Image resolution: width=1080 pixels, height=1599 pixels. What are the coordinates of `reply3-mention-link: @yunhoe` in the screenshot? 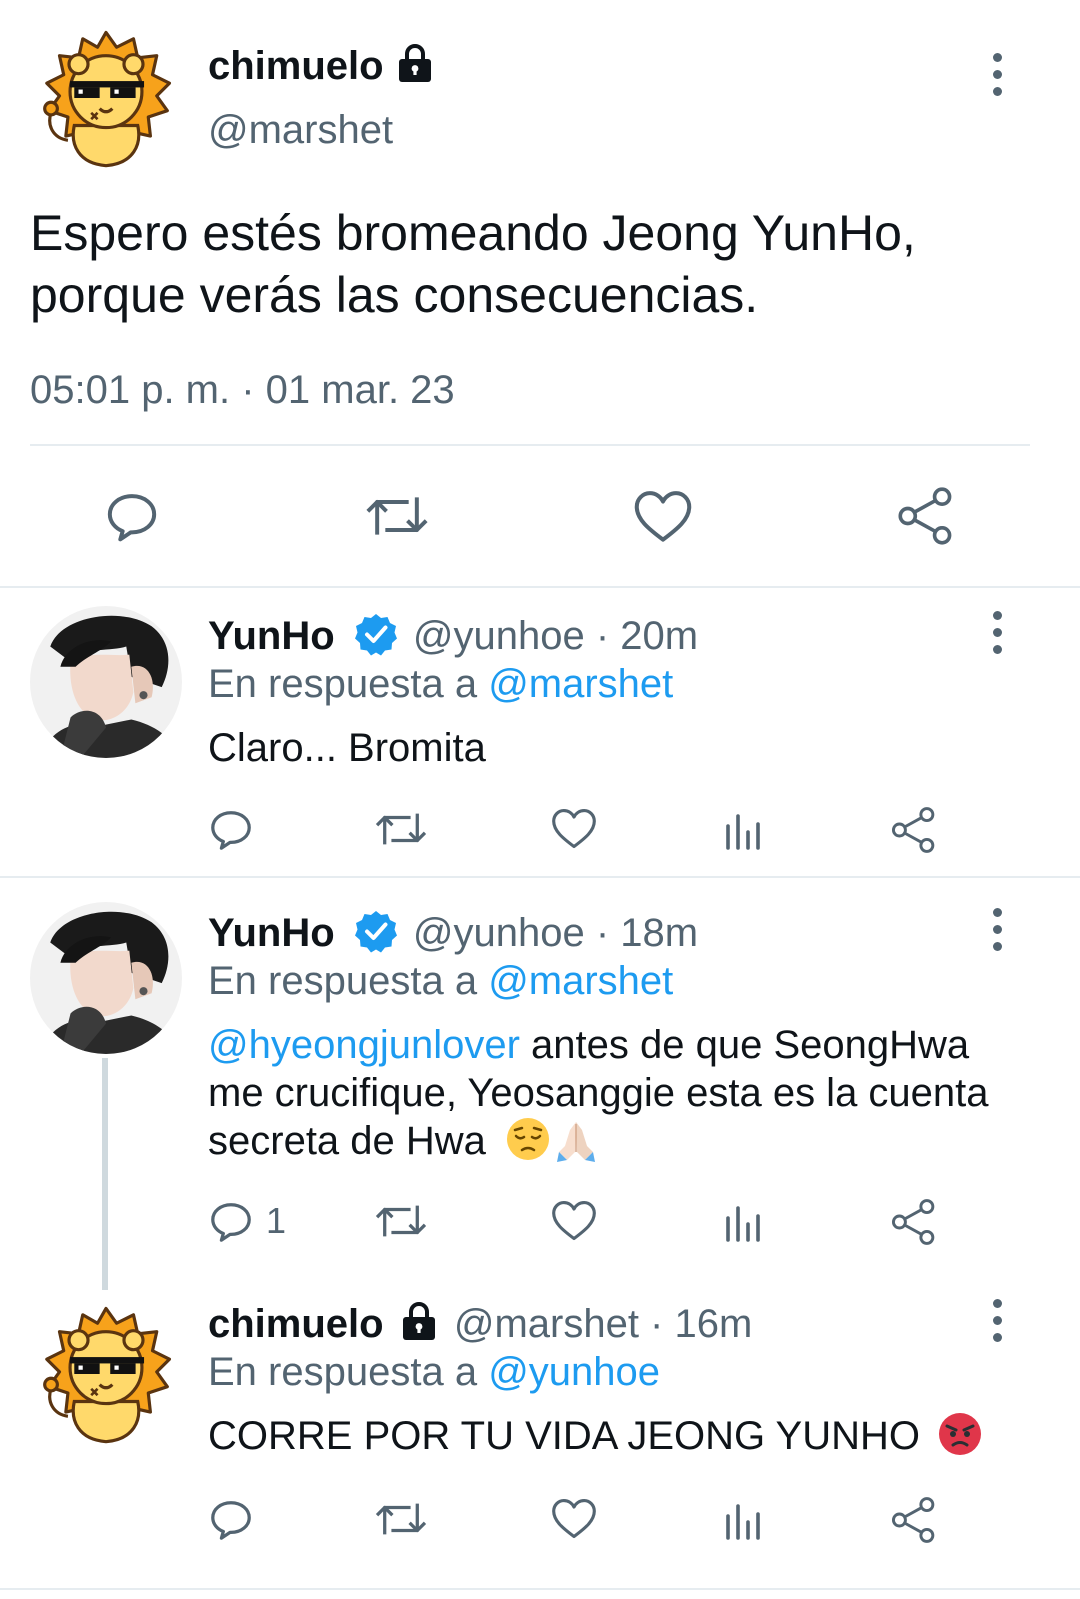 It's located at (574, 1372).